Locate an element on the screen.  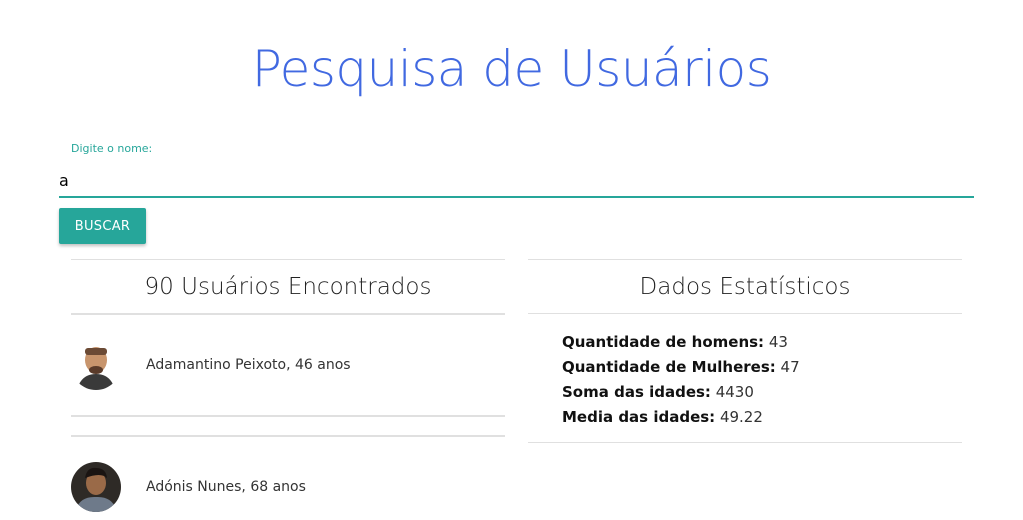
search-field: Digite o nome: is located at coordinates (516, 171).